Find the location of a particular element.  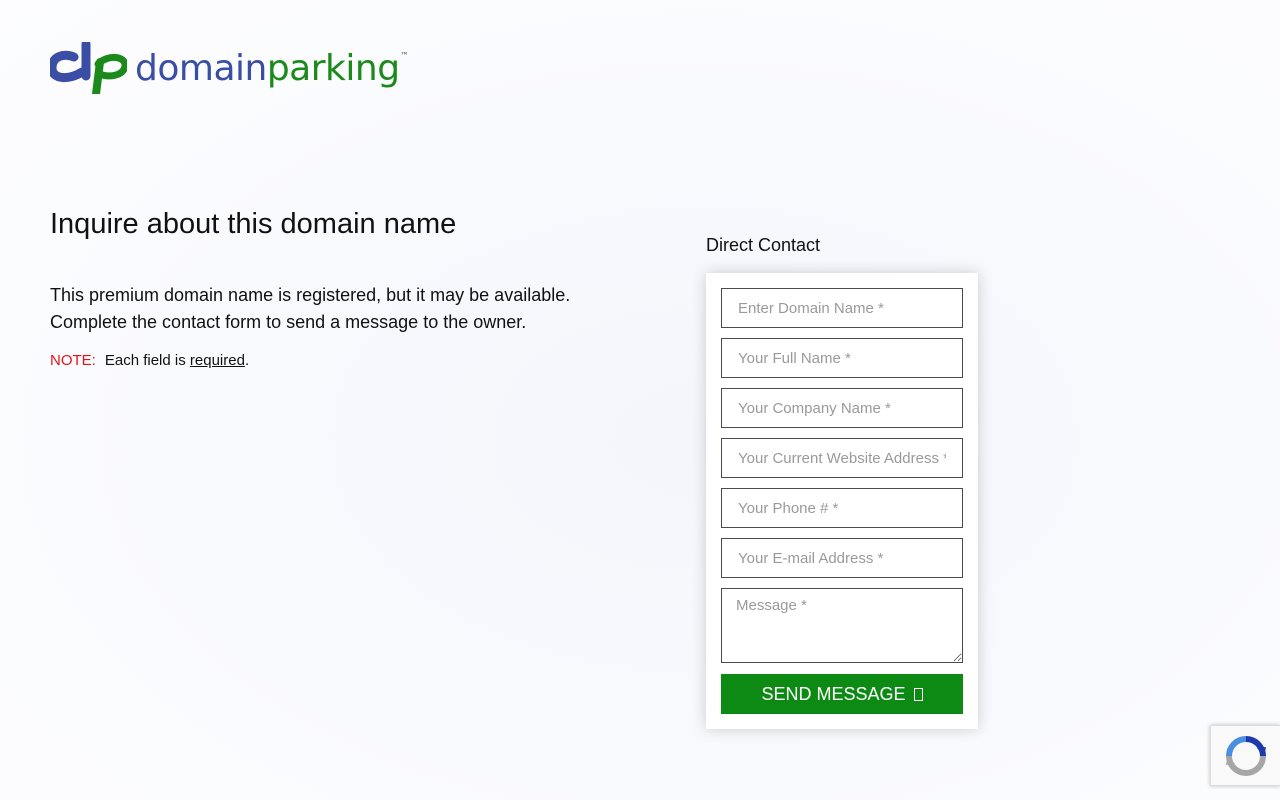

recaptcha-badge is located at coordinates (1245, 755).